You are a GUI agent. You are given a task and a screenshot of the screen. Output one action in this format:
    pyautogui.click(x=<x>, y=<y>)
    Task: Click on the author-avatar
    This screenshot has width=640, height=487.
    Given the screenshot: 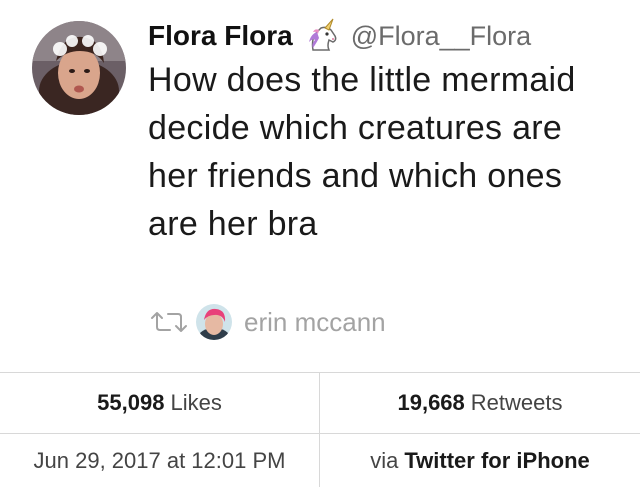 What is the action you would take?
    pyautogui.click(x=79, y=68)
    